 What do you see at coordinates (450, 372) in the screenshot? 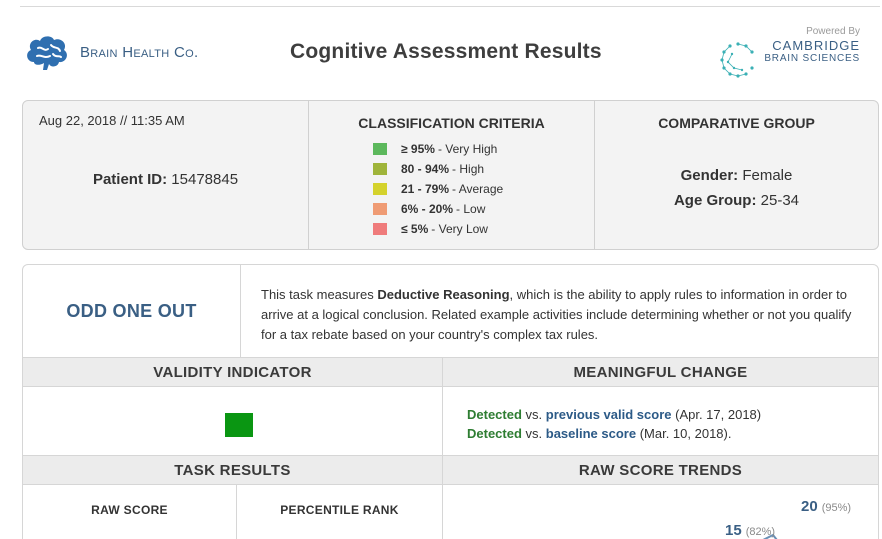
I see `validity-header-bar: VALIDITY INDICATOR MEANINGFUL CHANGE` at bounding box center [450, 372].